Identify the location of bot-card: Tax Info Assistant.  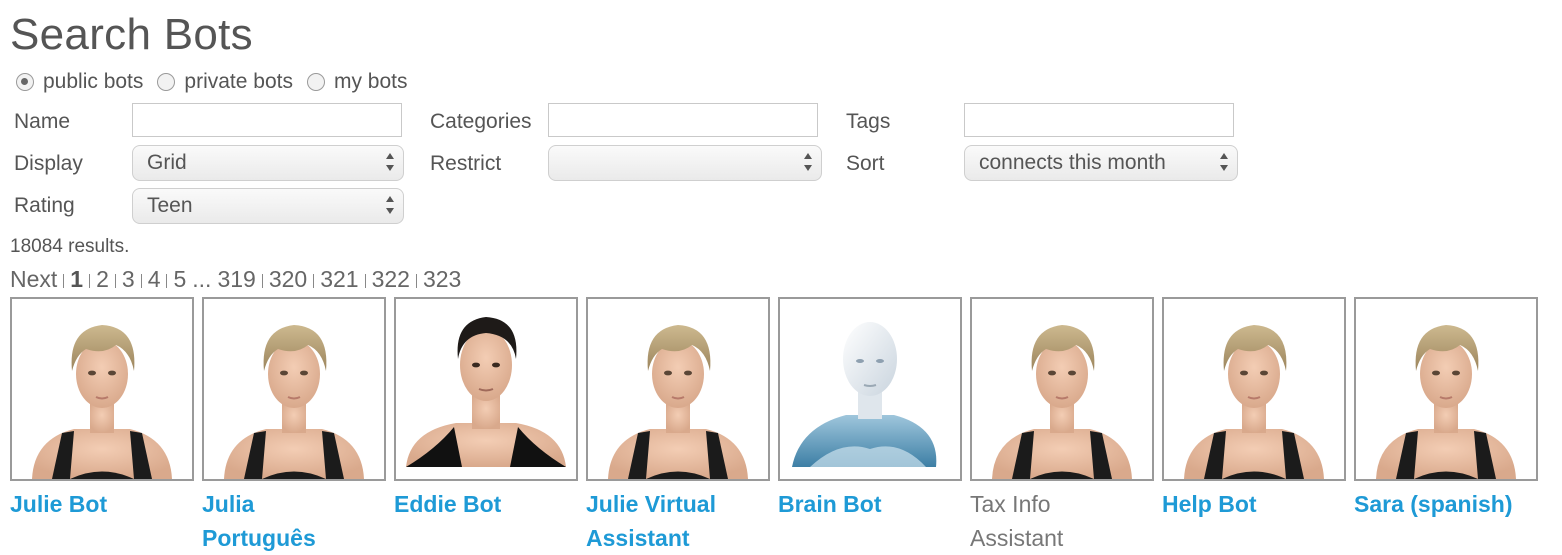
(1062, 426).